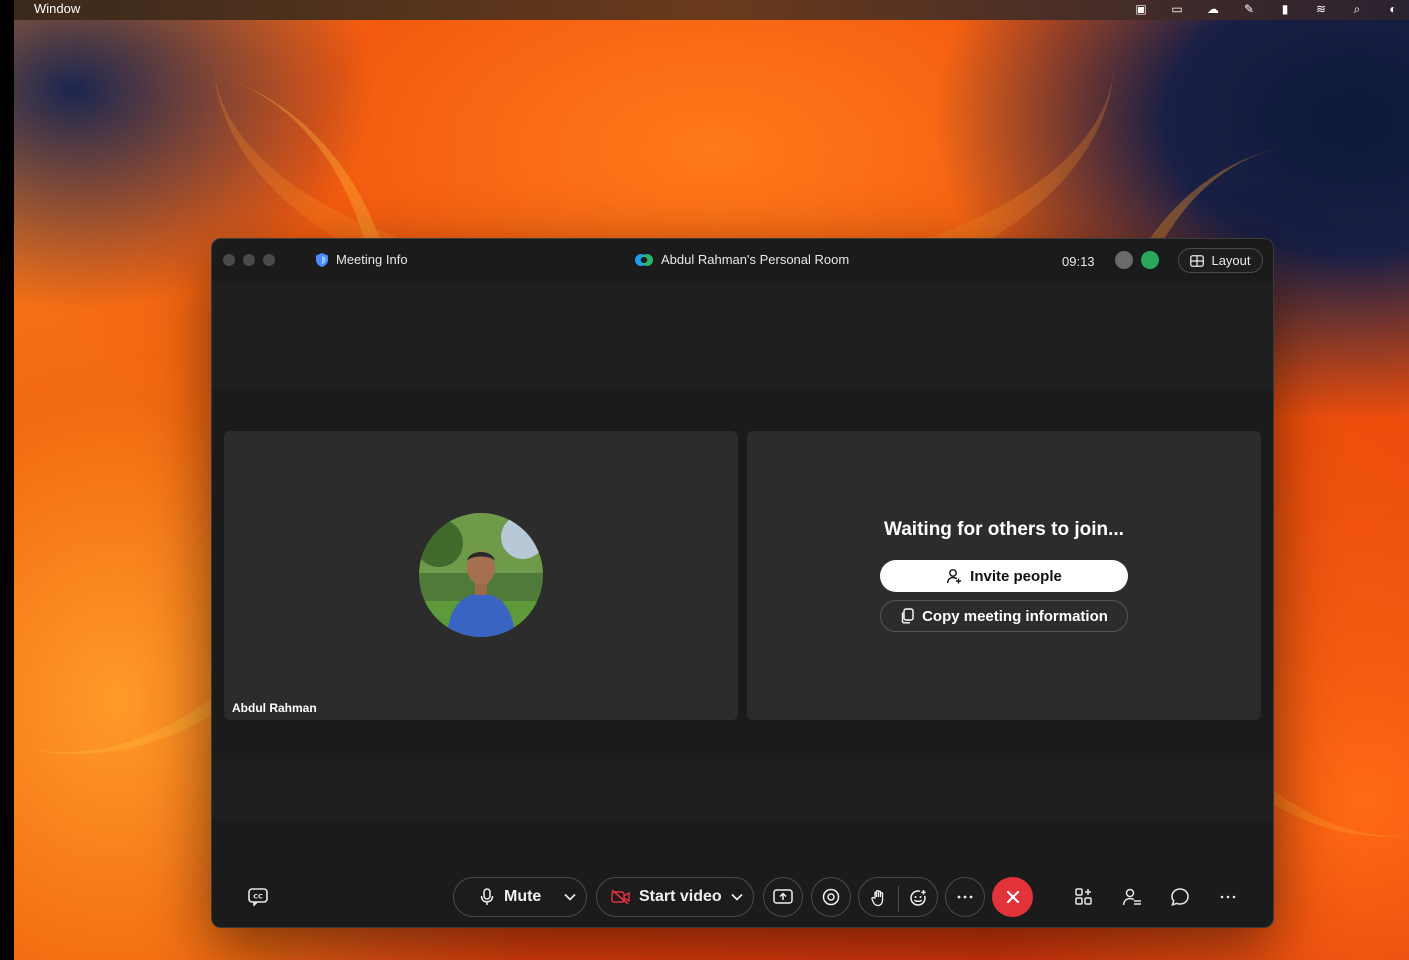 Image resolution: width=1409 pixels, height=960 pixels. I want to click on more-options-button, so click(965, 897).